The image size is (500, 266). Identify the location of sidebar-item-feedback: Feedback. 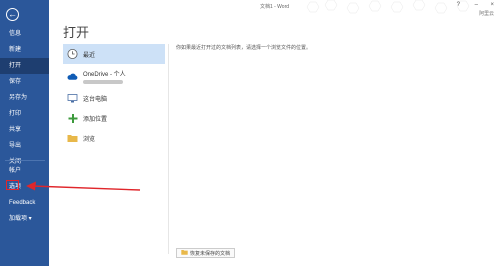
(24, 203).